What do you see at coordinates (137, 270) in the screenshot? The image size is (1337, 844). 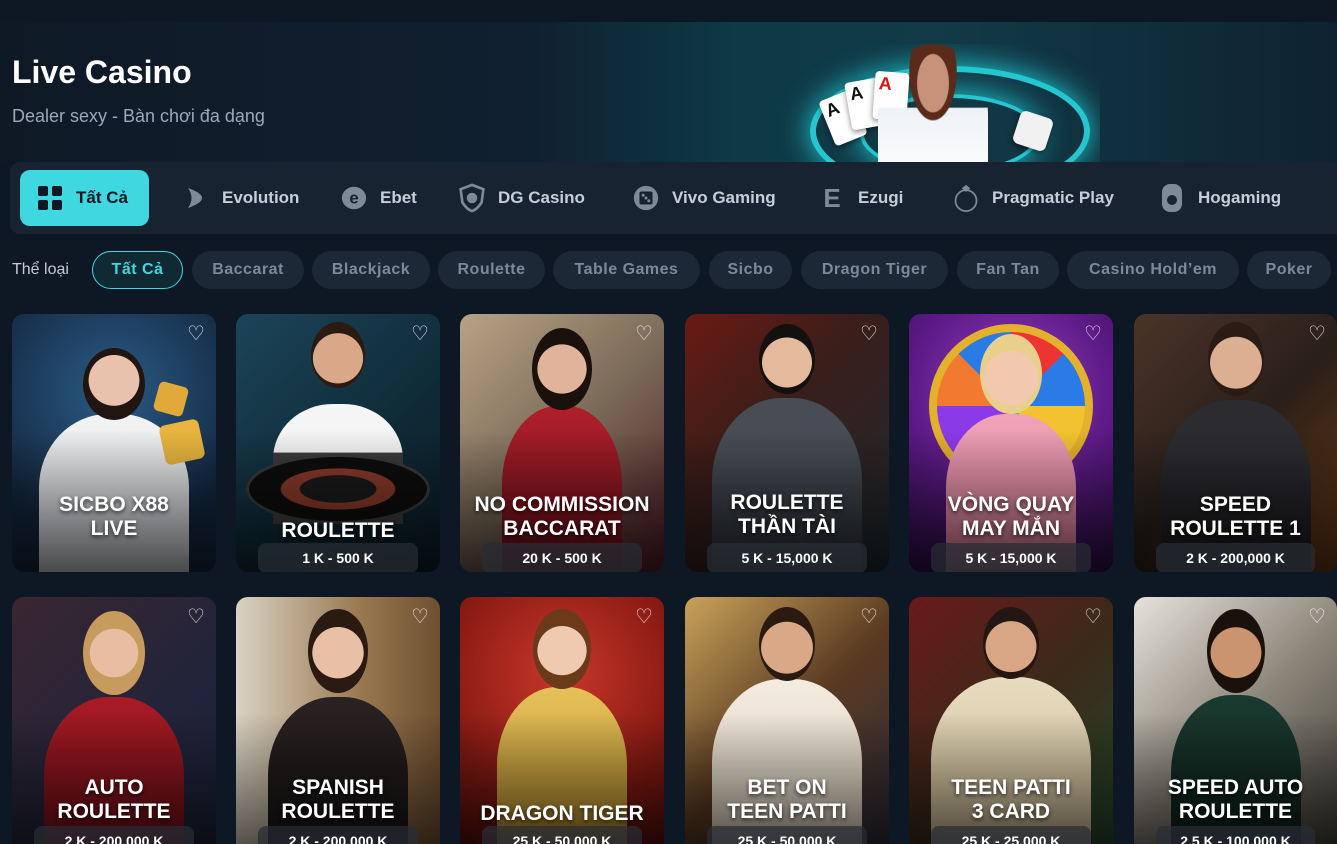 I see `category-chip-all: Tất Cả` at bounding box center [137, 270].